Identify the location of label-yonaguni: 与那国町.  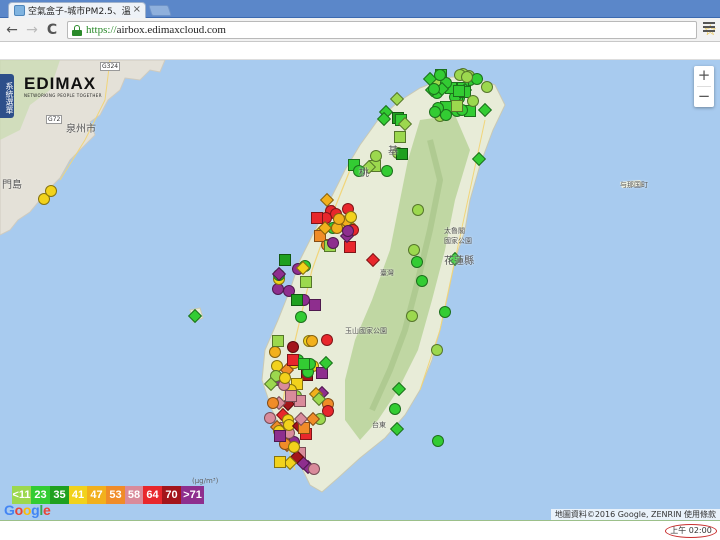
(634, 185).